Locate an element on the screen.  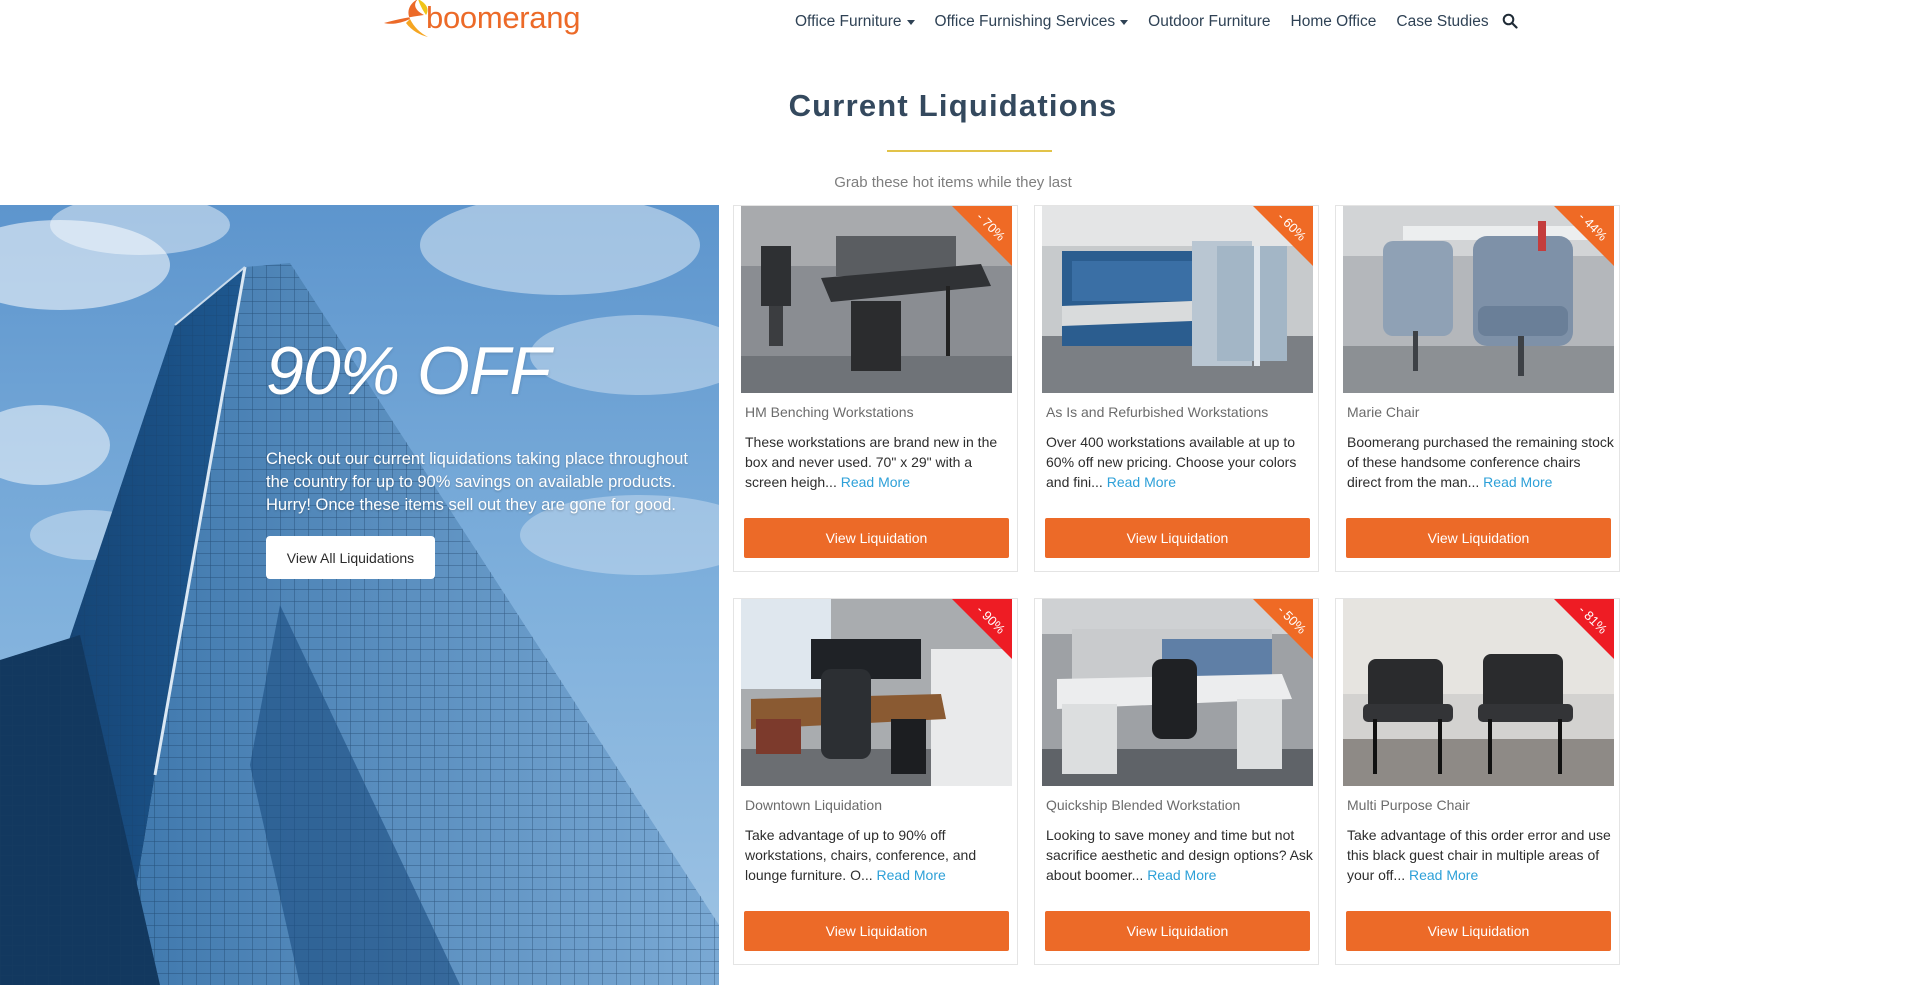
section-subtitle: Grab these hot items while they last is located at coordinates (953, 182).